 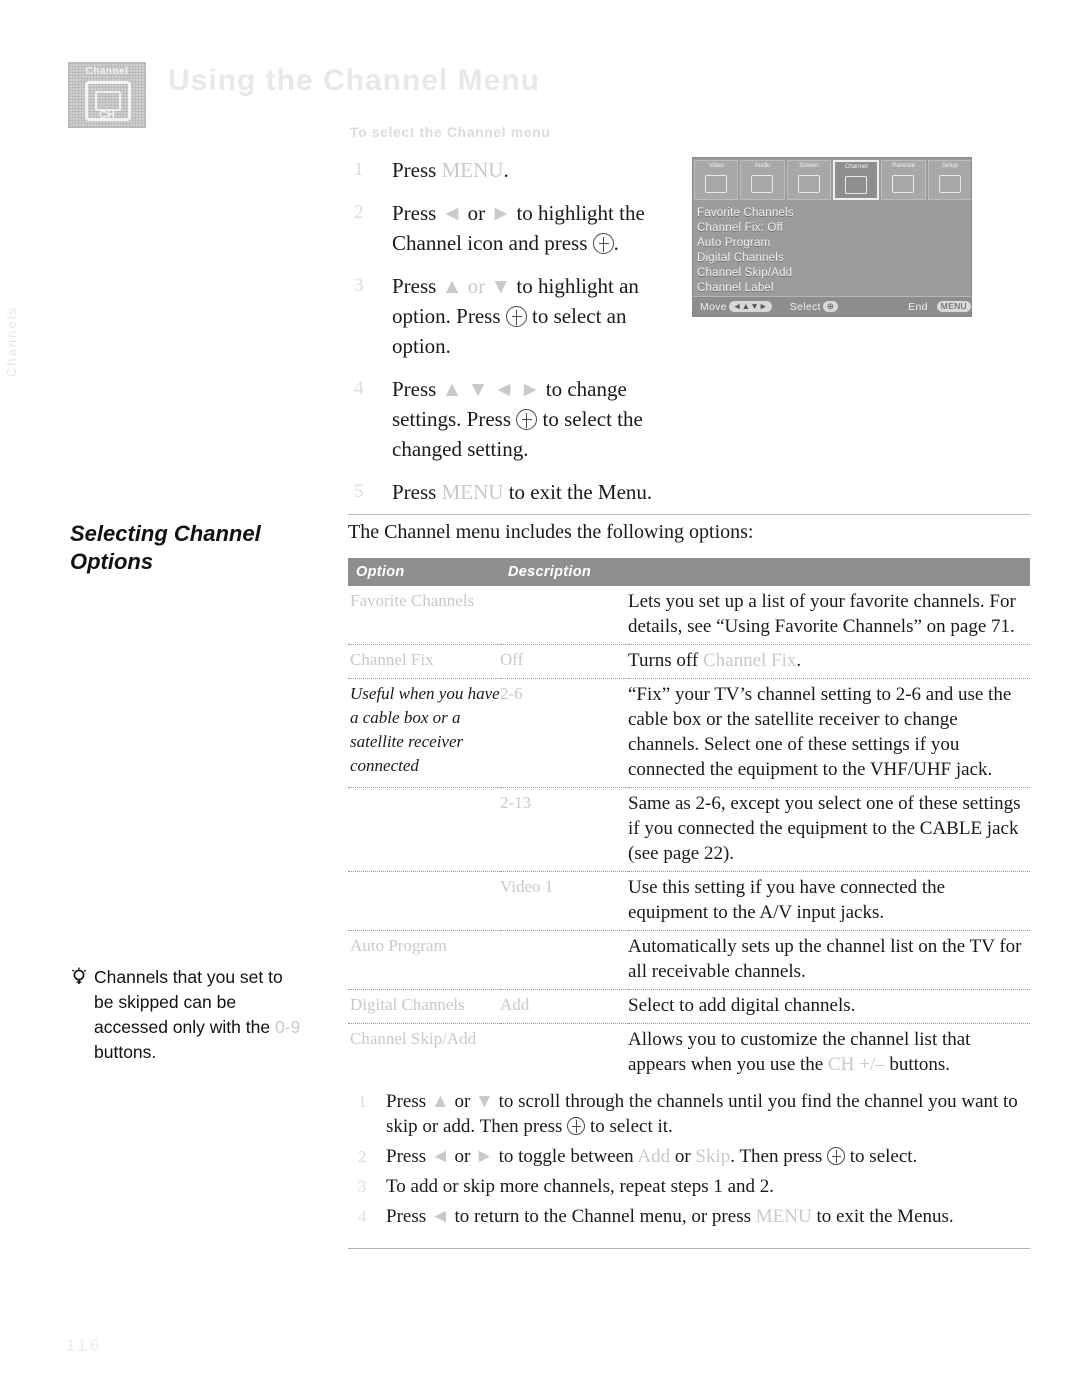 What do you see at coordinates (165, 533) in the screenshot?
I see `section-heading-line1: Selecting Channel` at bounding box center [165, 533].